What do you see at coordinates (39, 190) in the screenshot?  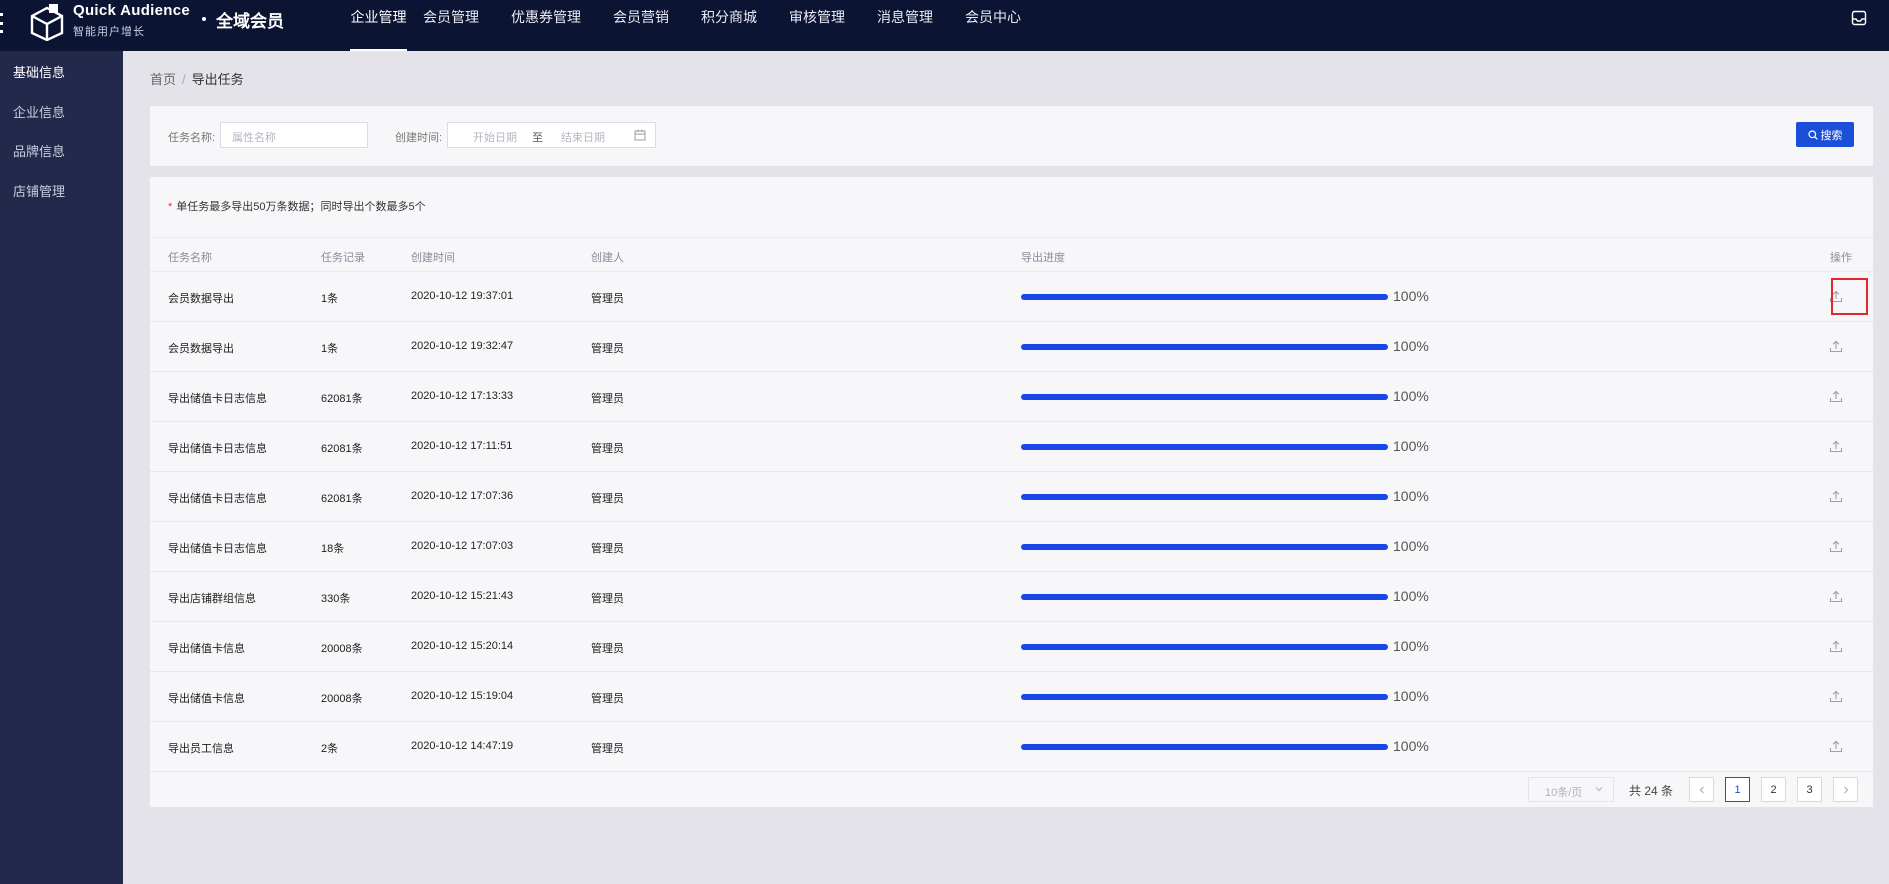 I see `sidebar-item-store-management: 店铺管理` at bounding box center [39, 190].